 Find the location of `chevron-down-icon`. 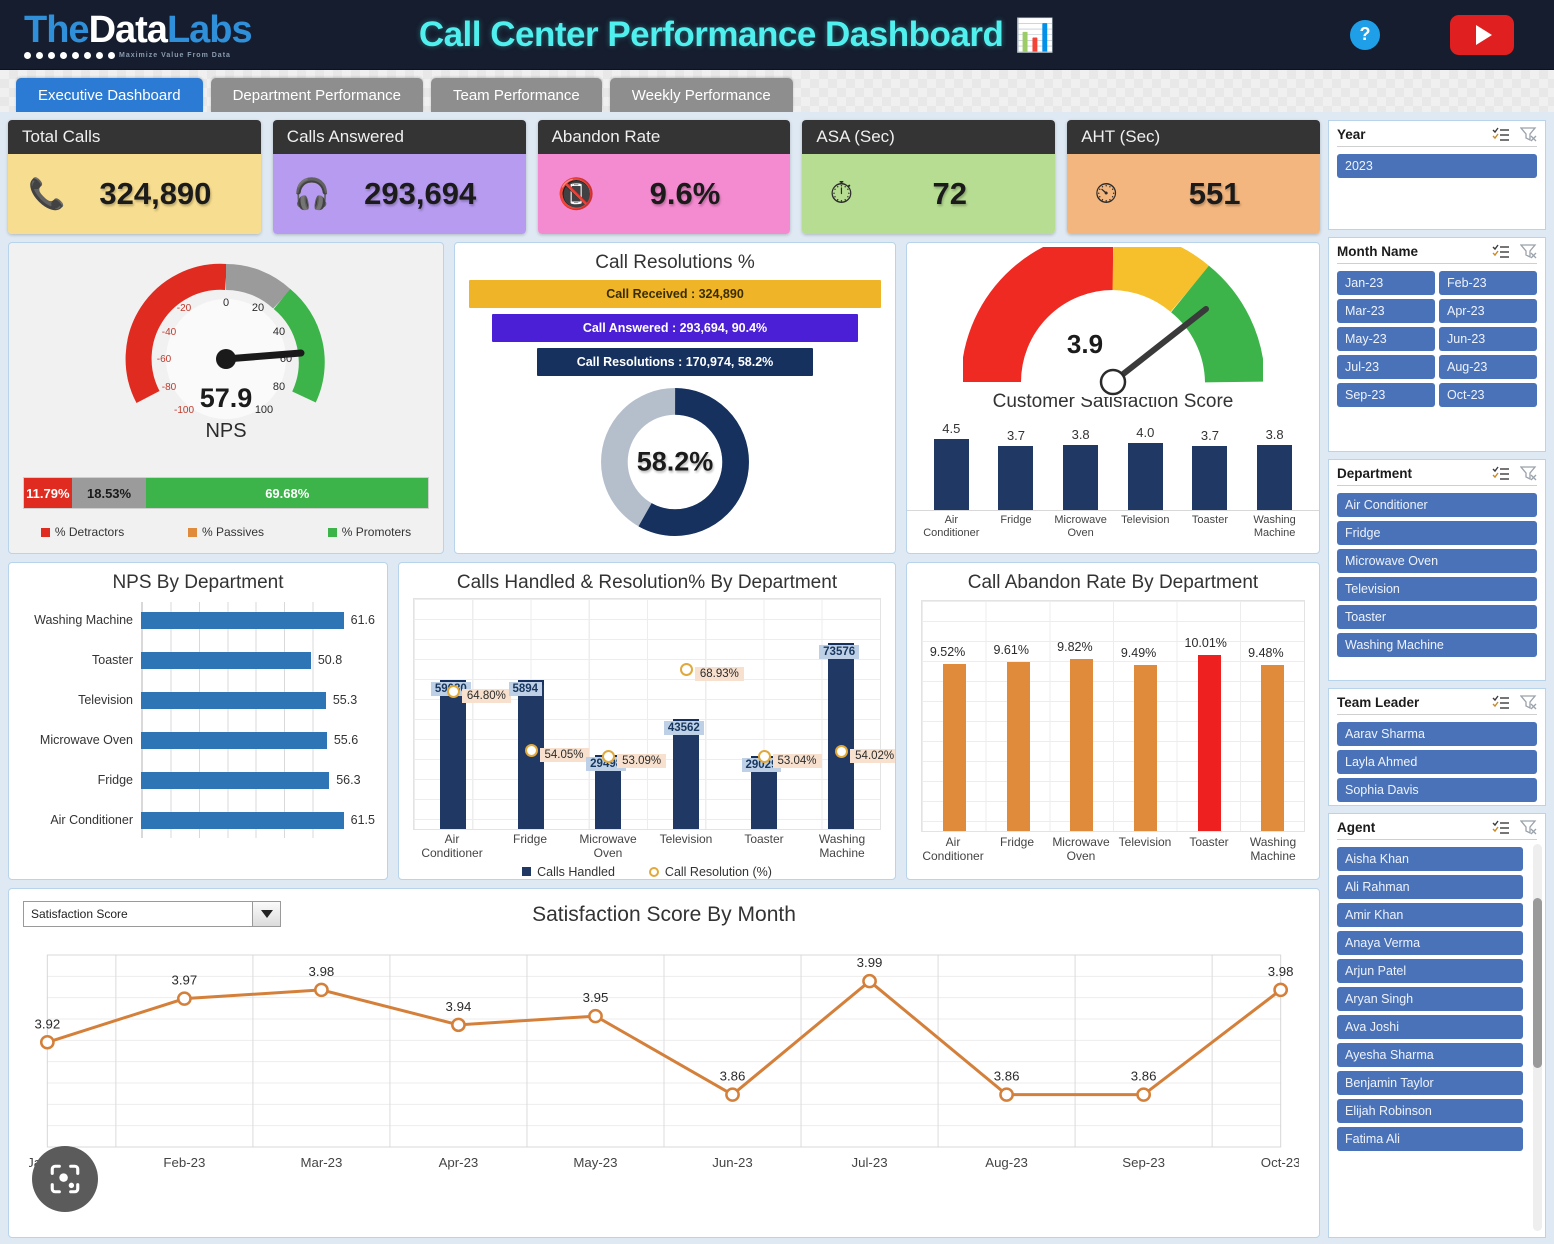

chevron-down-icon is located at coordinates (266, 914).